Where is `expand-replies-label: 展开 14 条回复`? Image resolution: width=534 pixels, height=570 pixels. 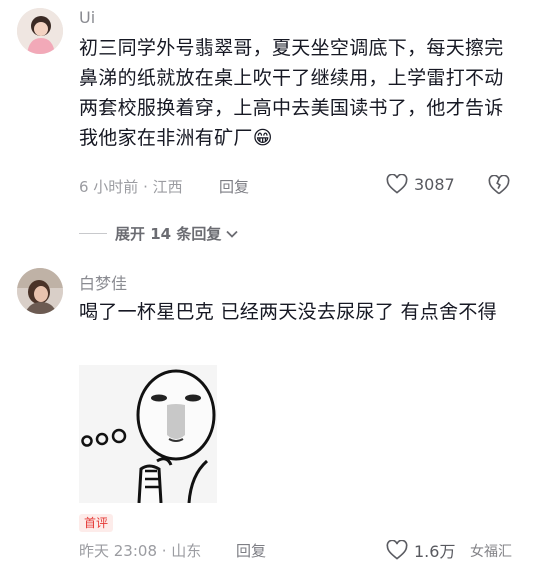
expand-replies-label: 展开 14 条回复 is located at coordinates (168, 234).